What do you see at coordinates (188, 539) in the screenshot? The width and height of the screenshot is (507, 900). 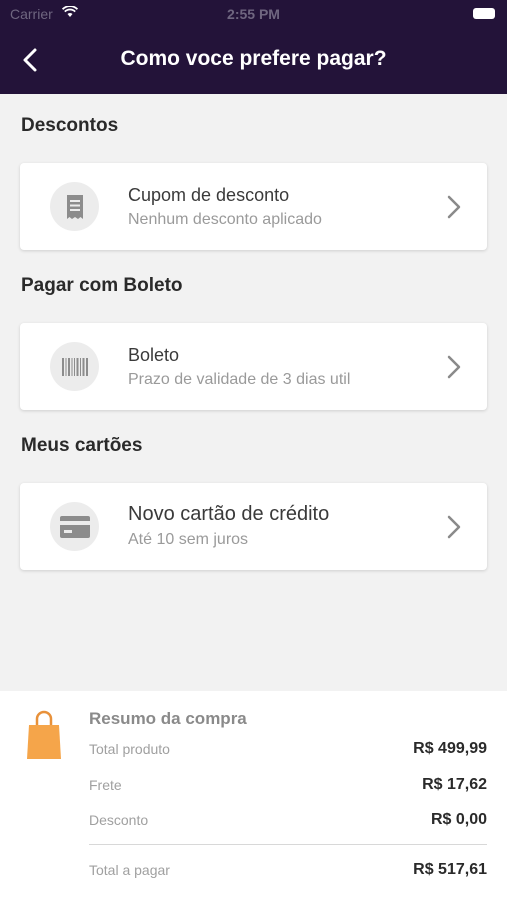 I see `new-credit-card-subtitle: Até 10 sem juros` at bounding box center [188, 539].